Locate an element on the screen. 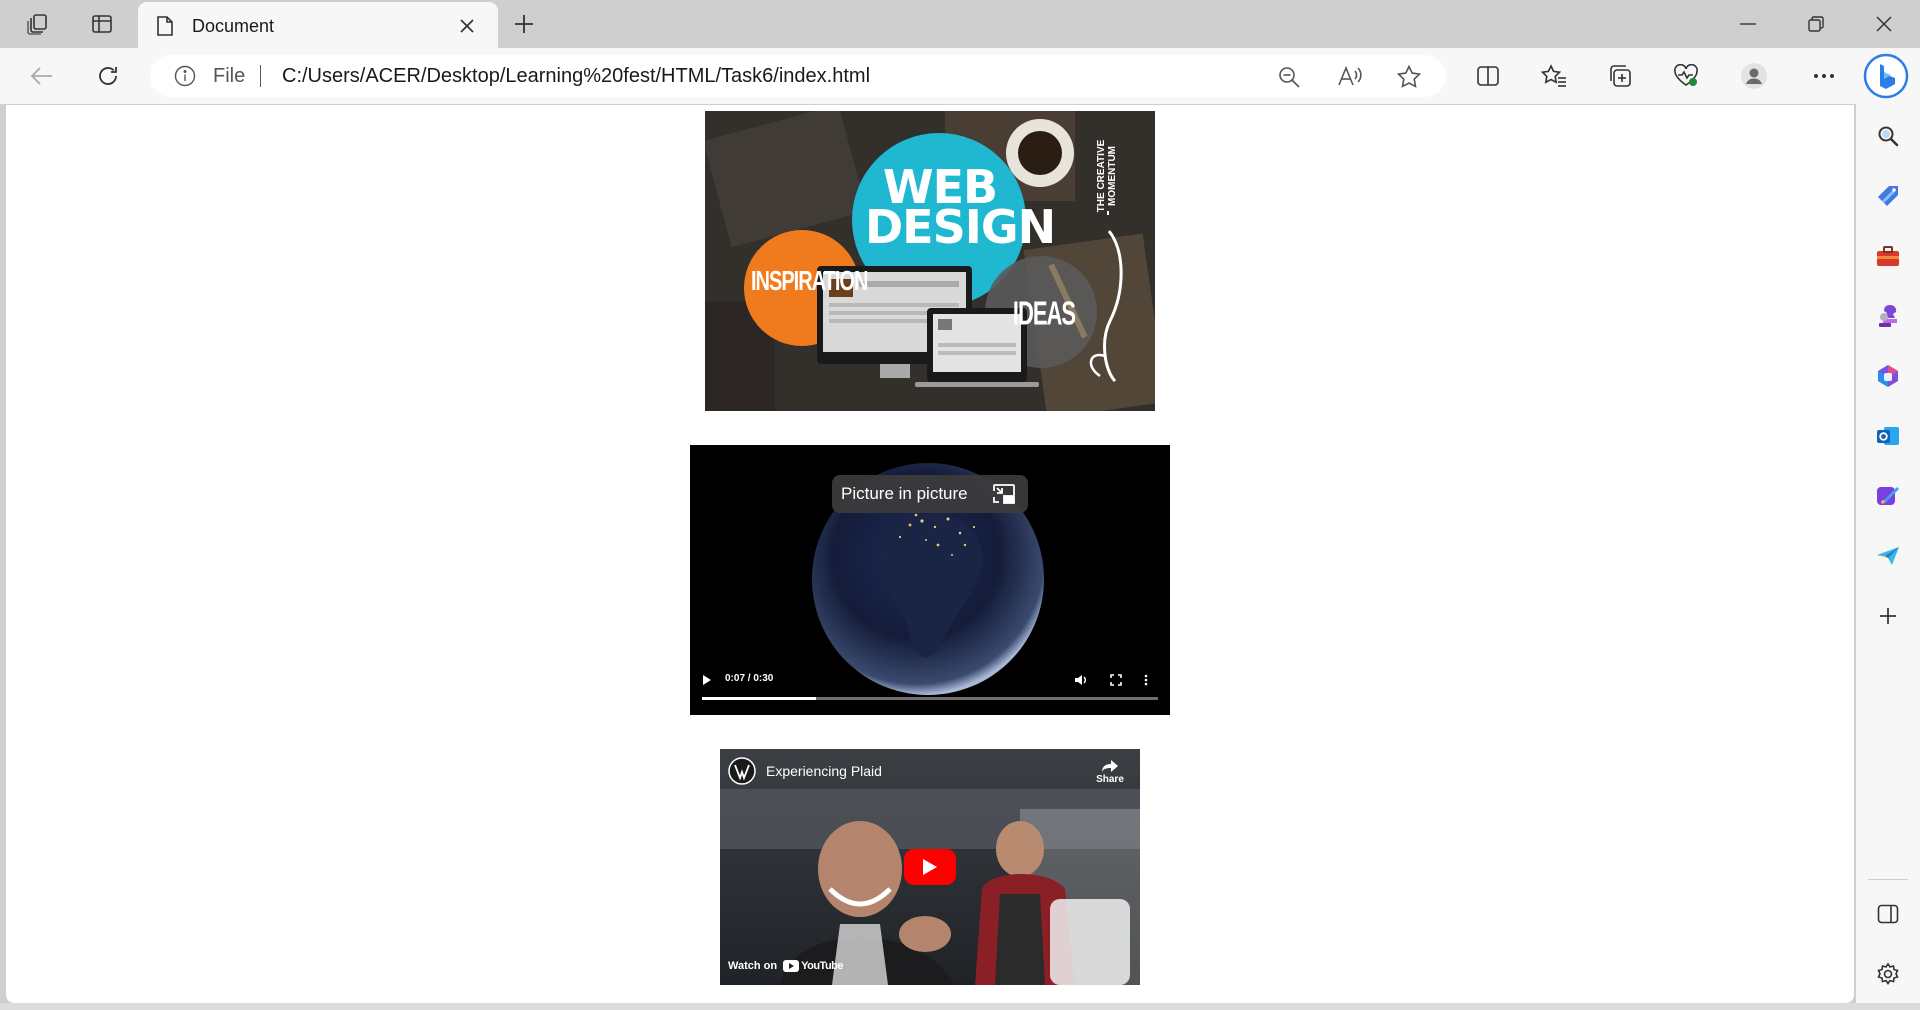  address-prefix: File is located at coordinates (229, 76).